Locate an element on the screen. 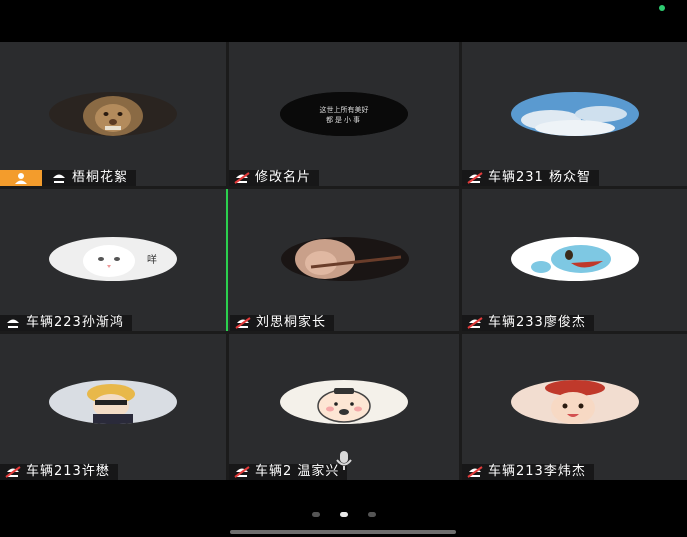 This screenshot has width=687, height=537. name-tag: 车辆231 杨众智 is located at coordinates (530, 178).